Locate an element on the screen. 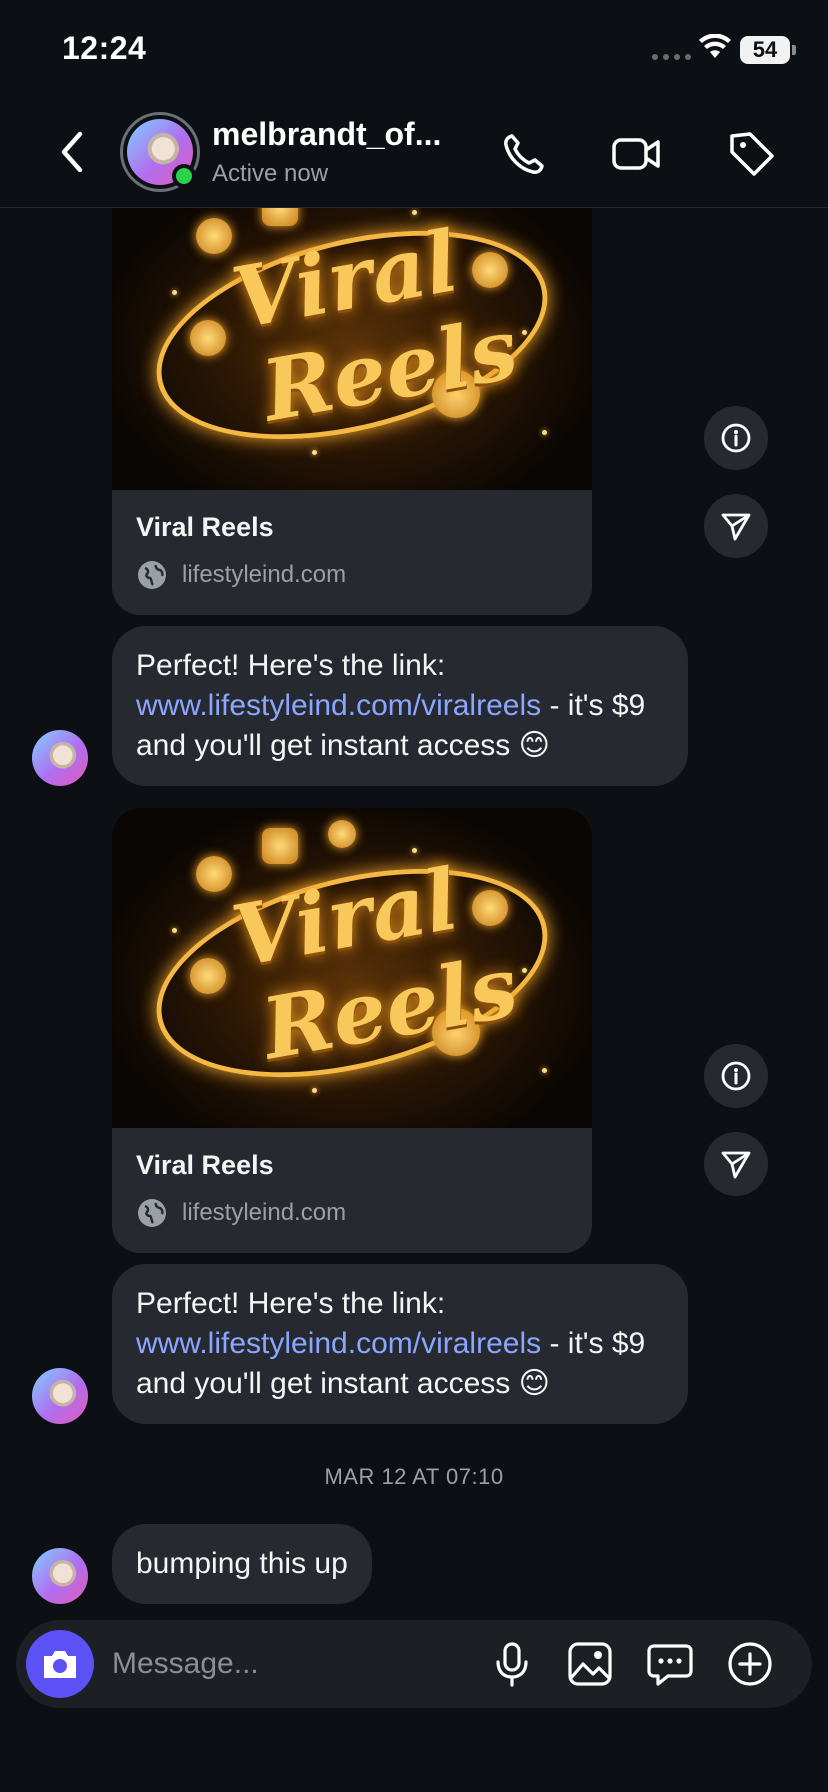  wifi-icon is located at coordinates (715, 46).